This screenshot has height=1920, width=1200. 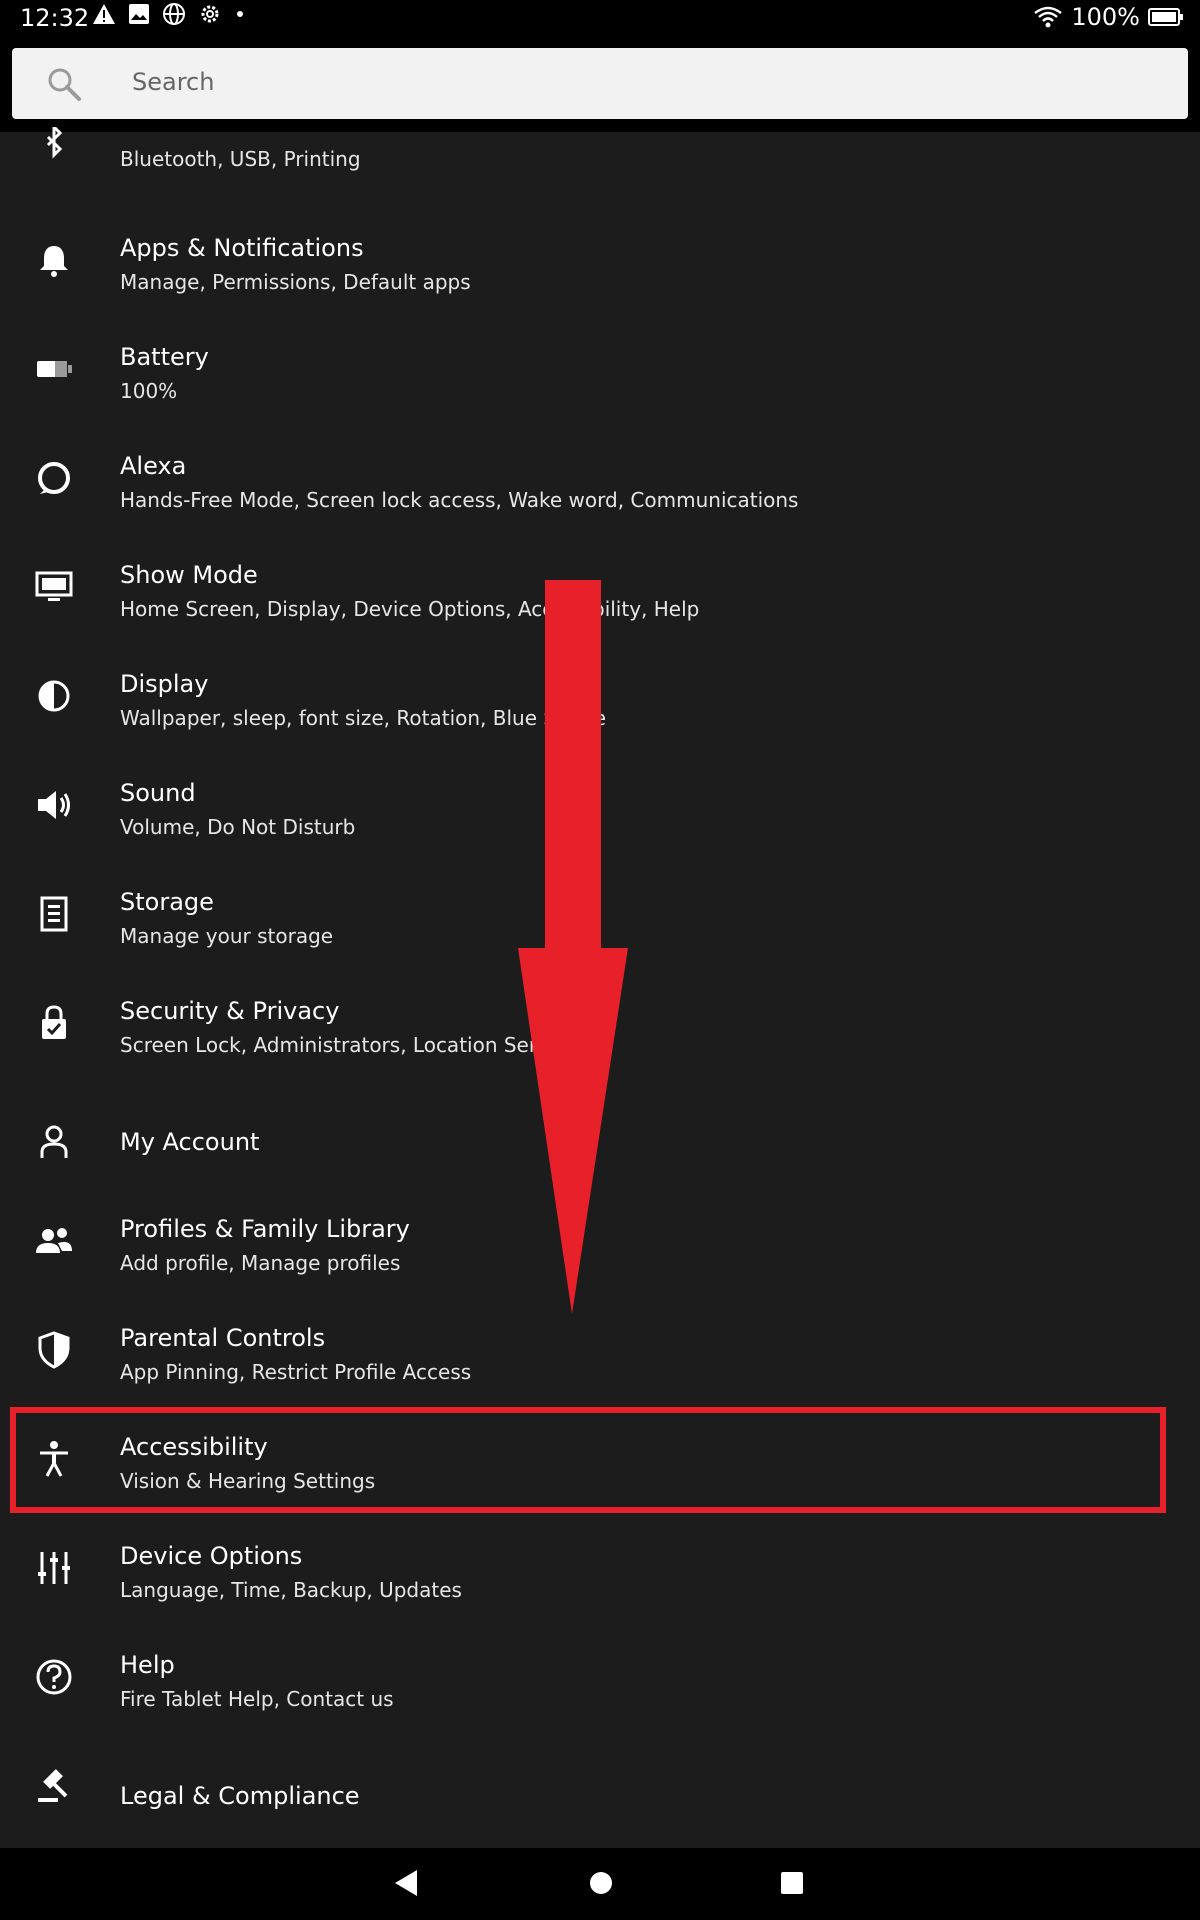 I want to click on recents-icon, so click(x=792, y=1883).